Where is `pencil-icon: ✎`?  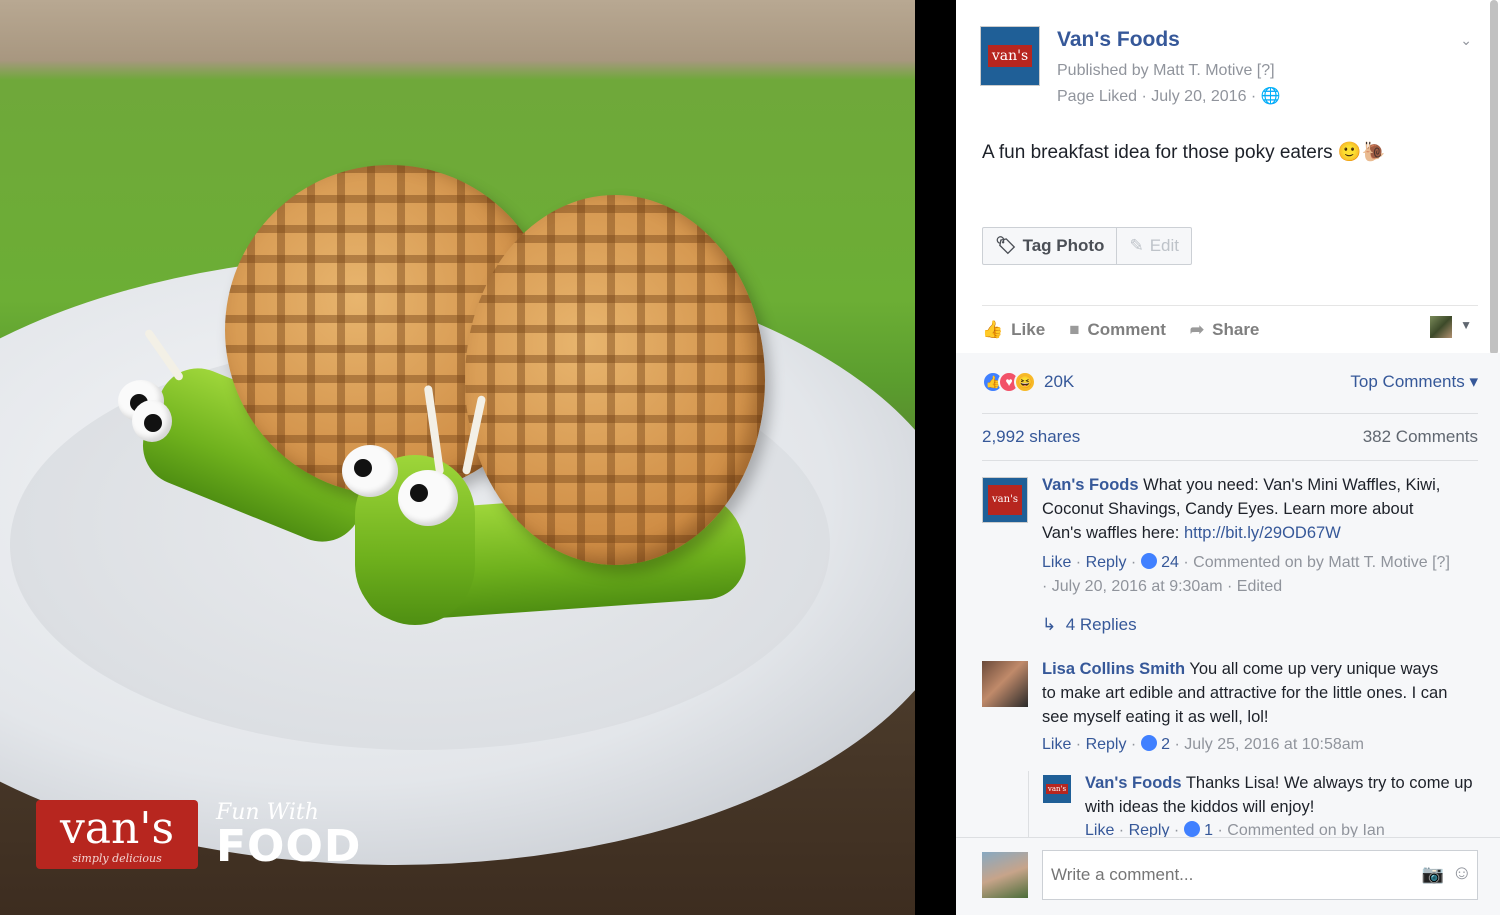
pencil-icon: ✎ is located at coordinates (1136, 245).